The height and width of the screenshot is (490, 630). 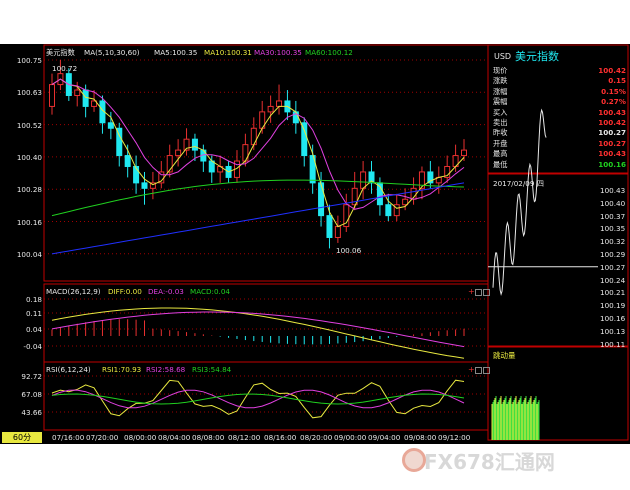 I want to click on macd-y-tick: 0.18, so click(x=33, y=299).